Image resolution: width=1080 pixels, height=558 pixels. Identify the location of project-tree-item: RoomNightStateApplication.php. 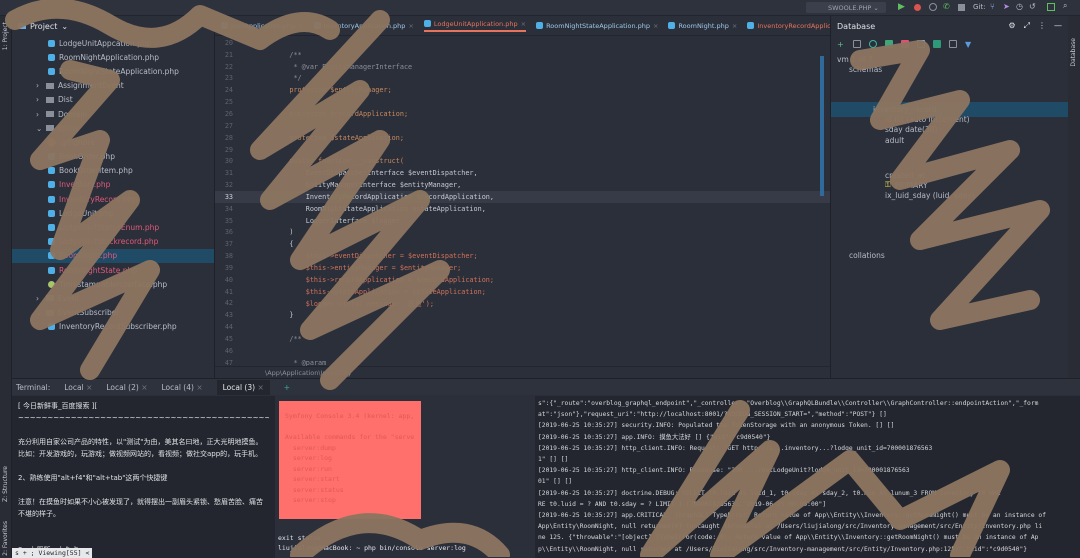
(113, 71).